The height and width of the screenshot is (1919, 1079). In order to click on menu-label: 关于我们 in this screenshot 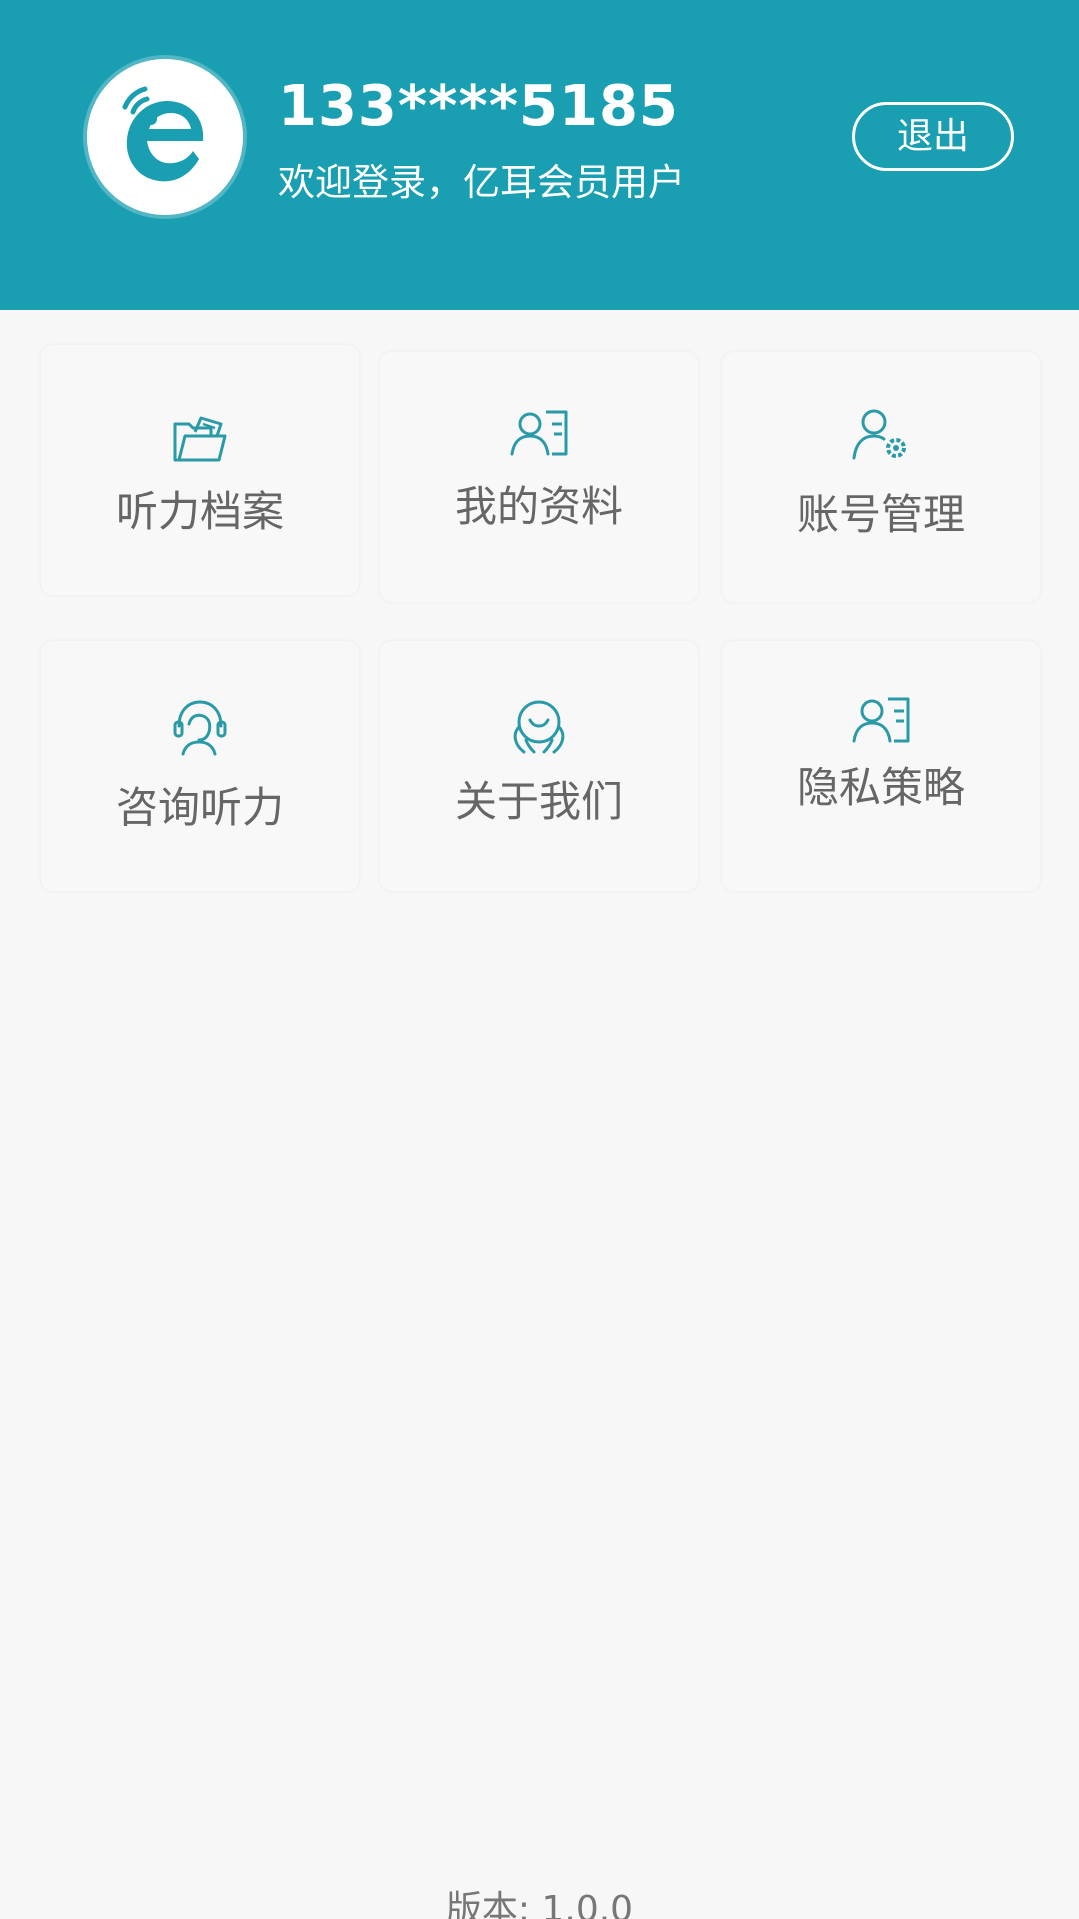, I will do `click(538, 801)`.